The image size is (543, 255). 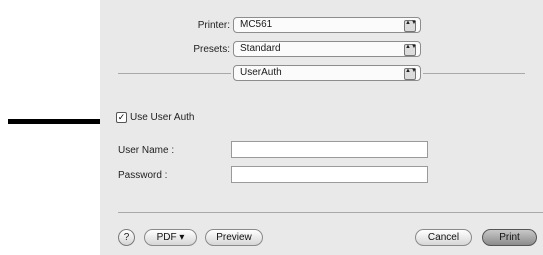 What do you see at coordinates (329, 149) in the screenshot?
I see `user-name-field` at bounding box center [329, 149].